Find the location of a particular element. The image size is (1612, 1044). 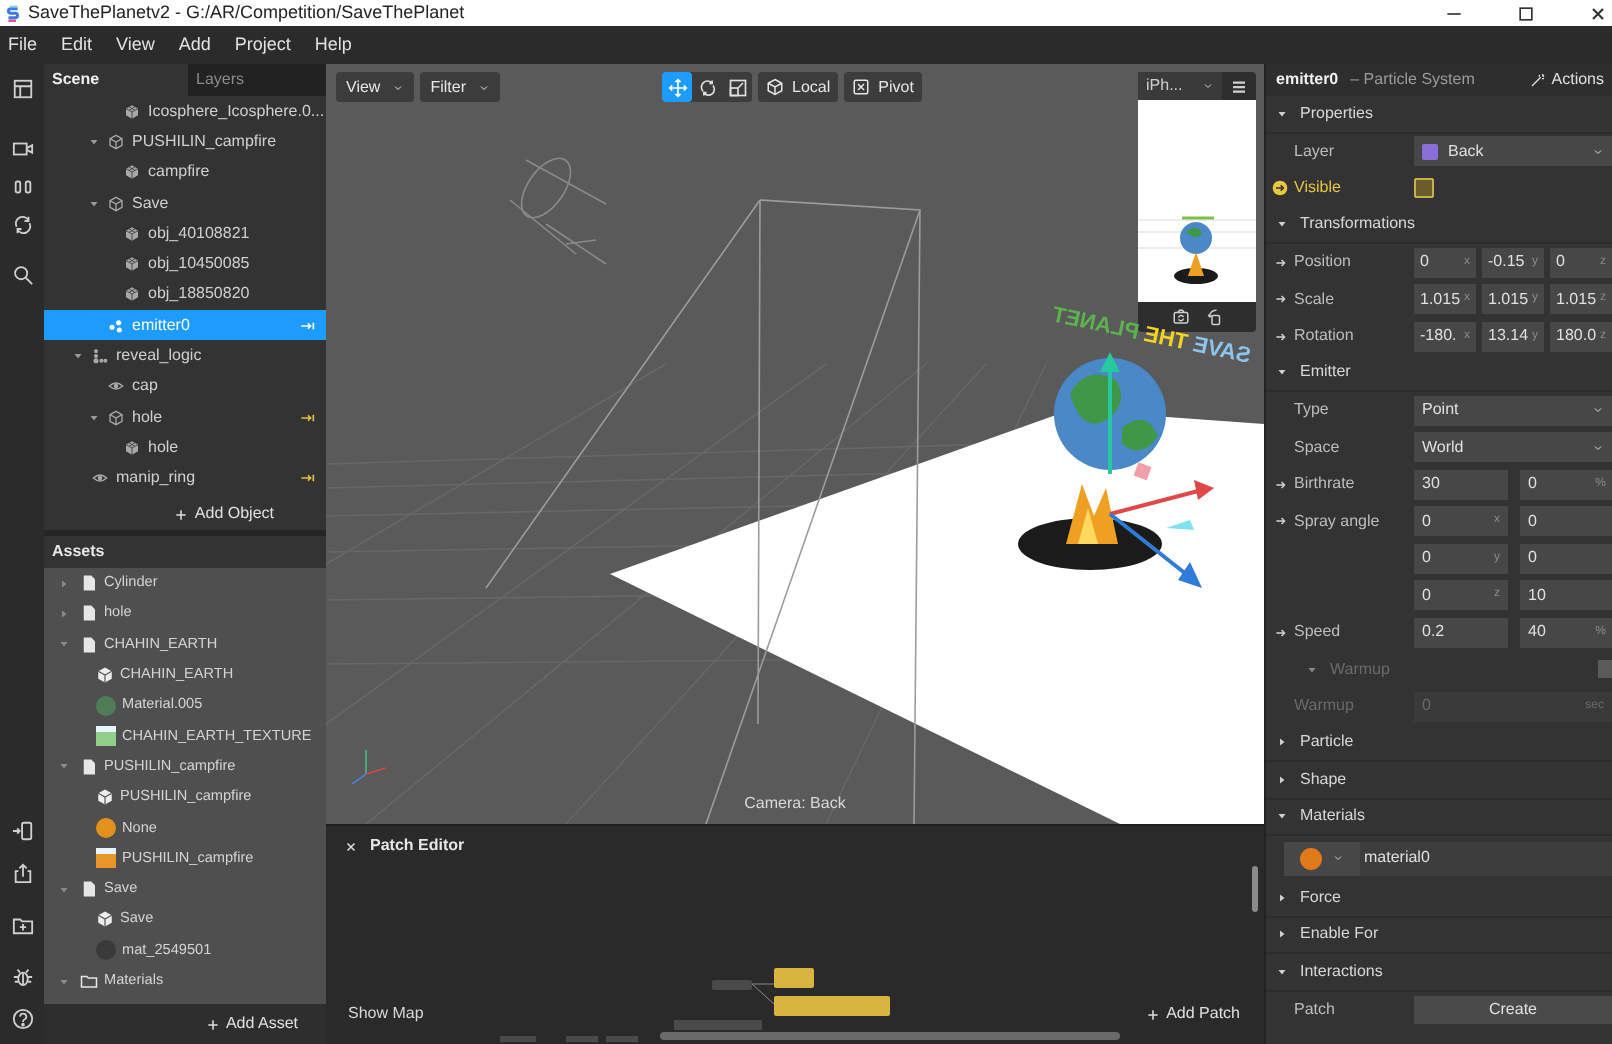

camera-switch-icon is located at coordinates (1180, 317).